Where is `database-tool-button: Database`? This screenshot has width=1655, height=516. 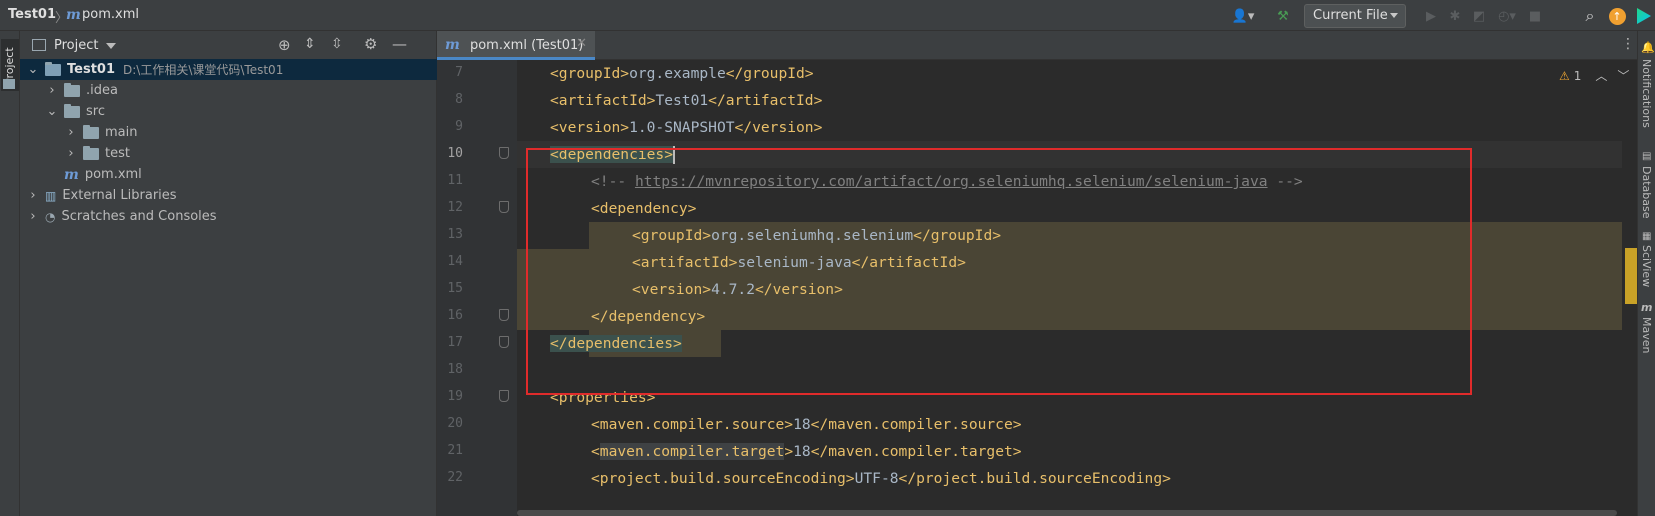
database-tool-button: Database is located at coordinates (1646, 192).